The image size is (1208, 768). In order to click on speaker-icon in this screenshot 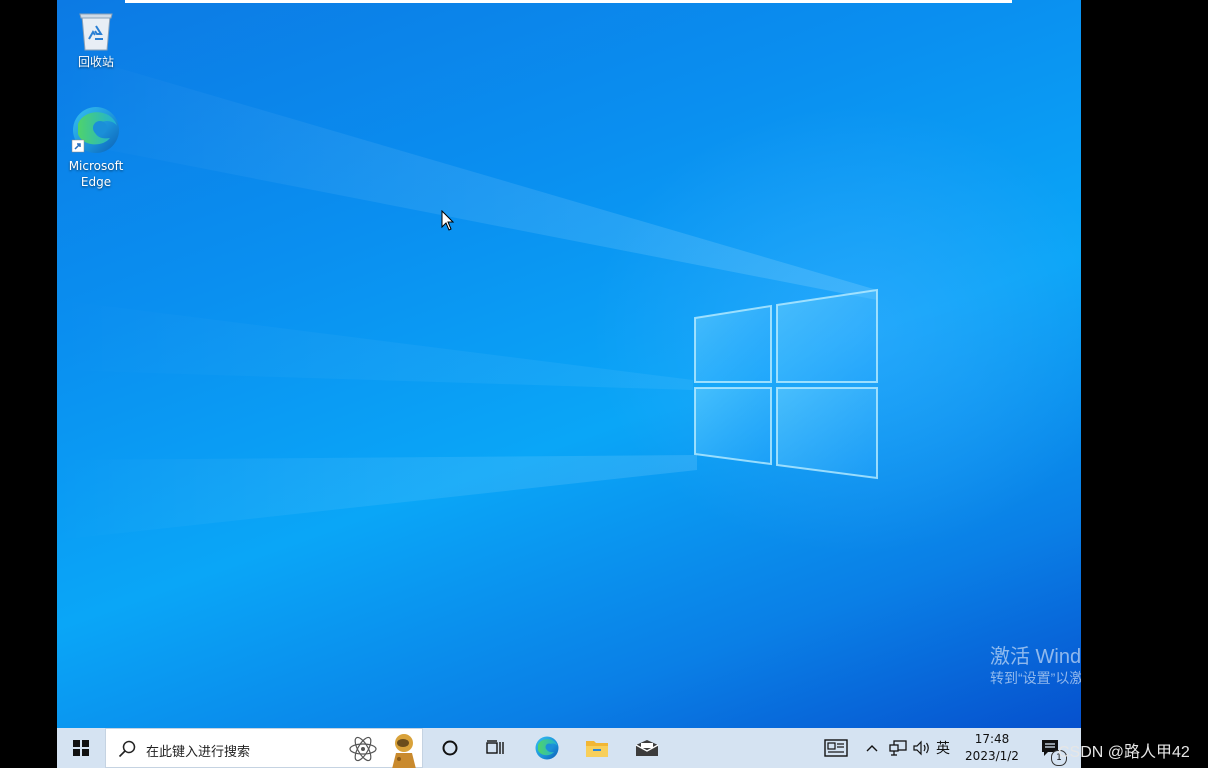, I will do `click(921, 748)`.